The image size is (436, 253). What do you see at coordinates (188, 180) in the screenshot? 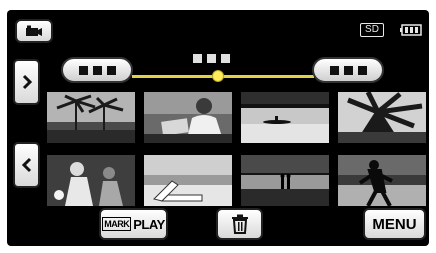
I see `thumbnail-beach-chair` at bounding box center [188, 180].